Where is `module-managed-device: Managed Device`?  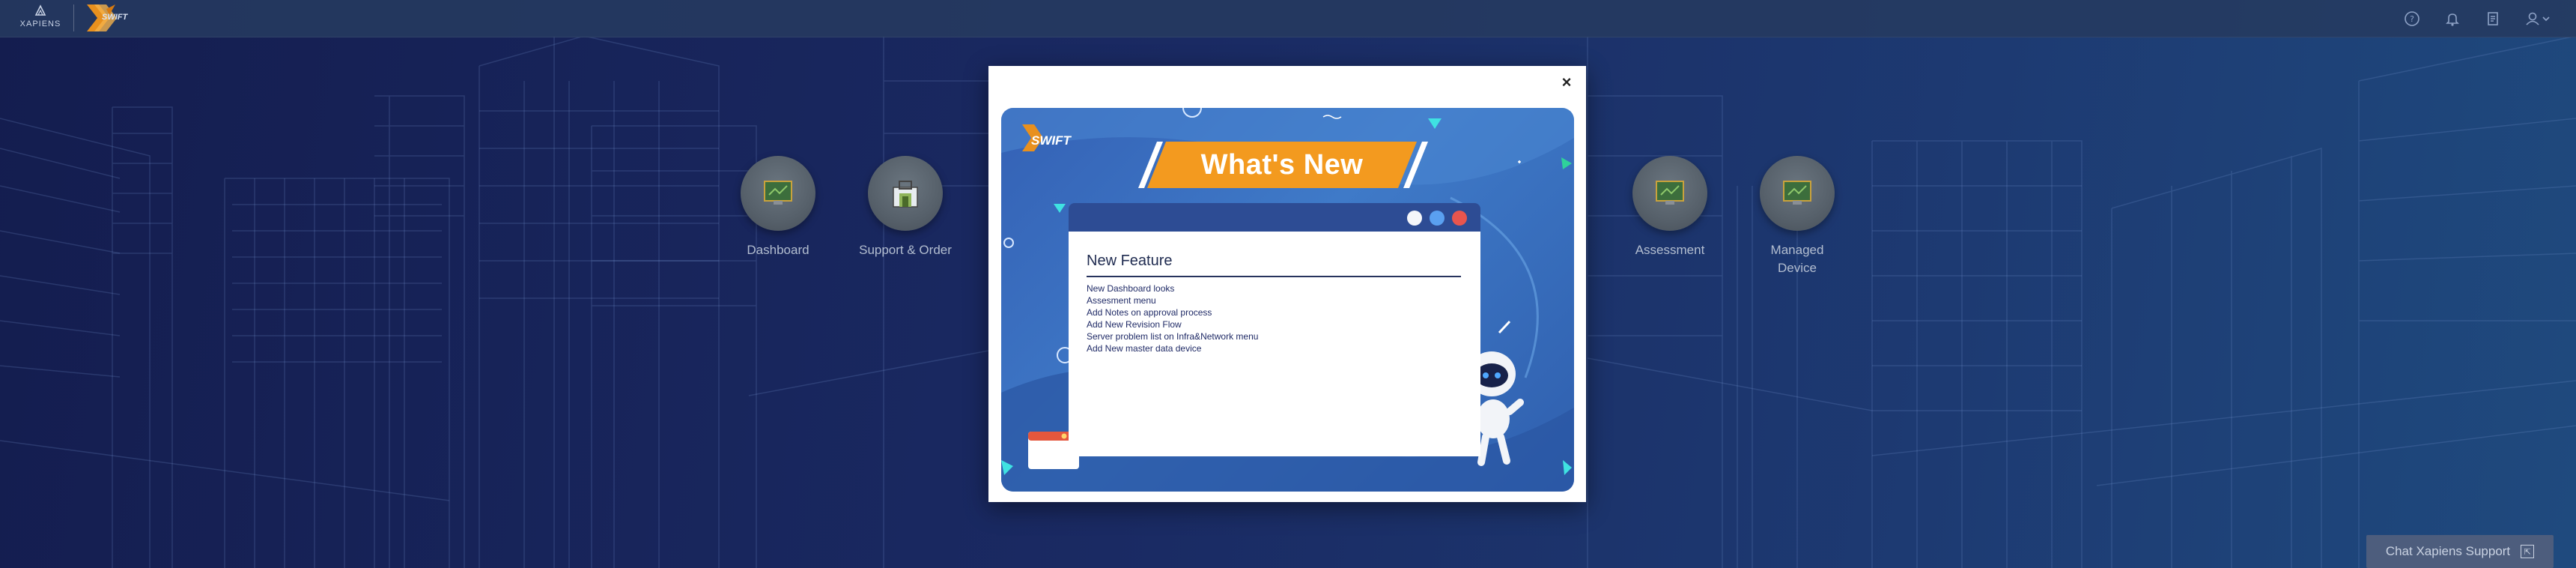 module-managed-device: Managed Device is located at coordinates (1797, 217).